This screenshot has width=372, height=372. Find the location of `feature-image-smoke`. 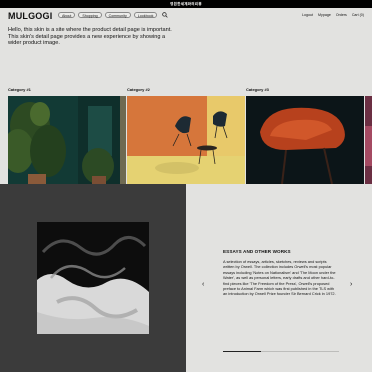

feature-image-smoke is located at coordinates (93, 278).